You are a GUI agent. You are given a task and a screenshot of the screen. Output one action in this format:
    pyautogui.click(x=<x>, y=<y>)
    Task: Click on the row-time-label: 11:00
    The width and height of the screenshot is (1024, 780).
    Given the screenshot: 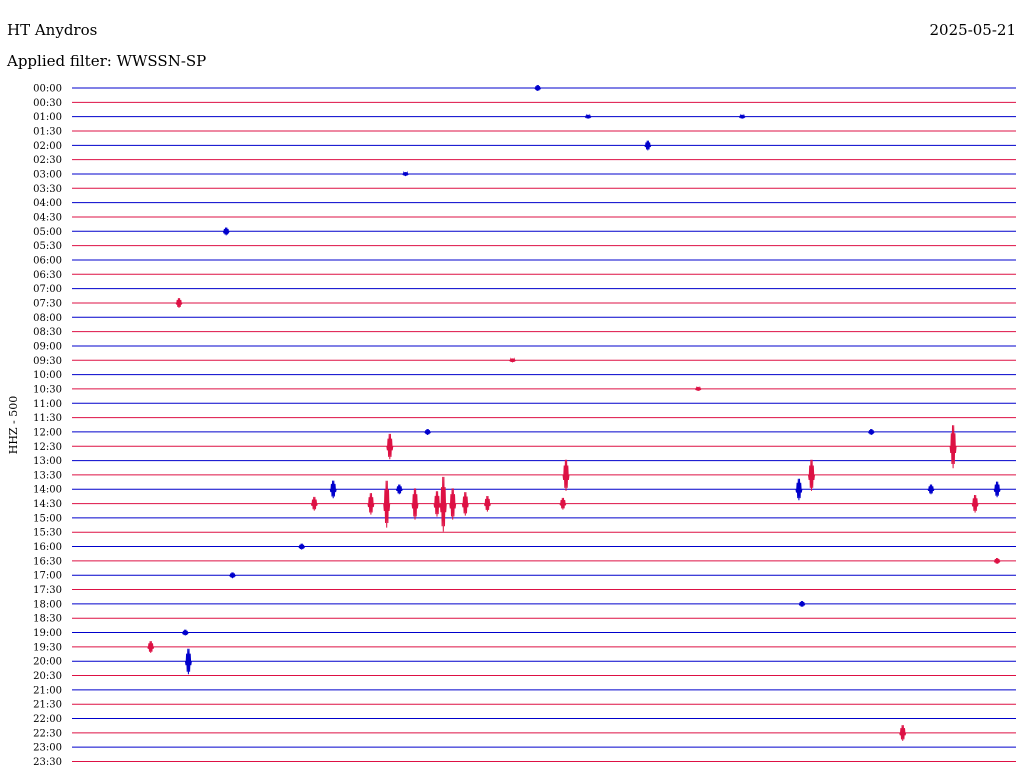 What is the action you would take?
    pyautogui.click(x=47, y=404)
    